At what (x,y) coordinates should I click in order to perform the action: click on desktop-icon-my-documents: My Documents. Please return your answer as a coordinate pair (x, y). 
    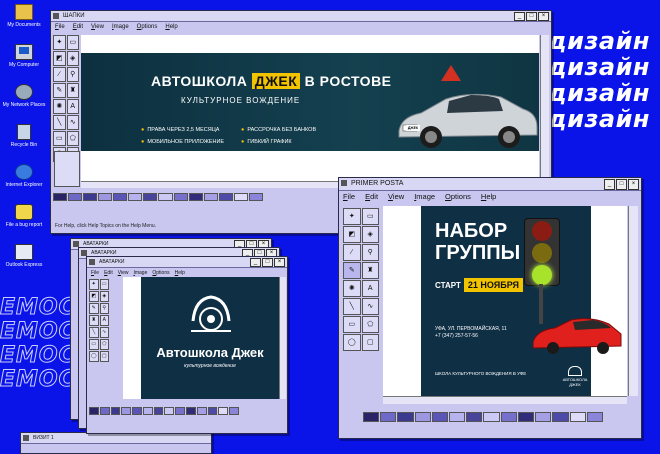
    Looking at the image, I should click on (24, 23).